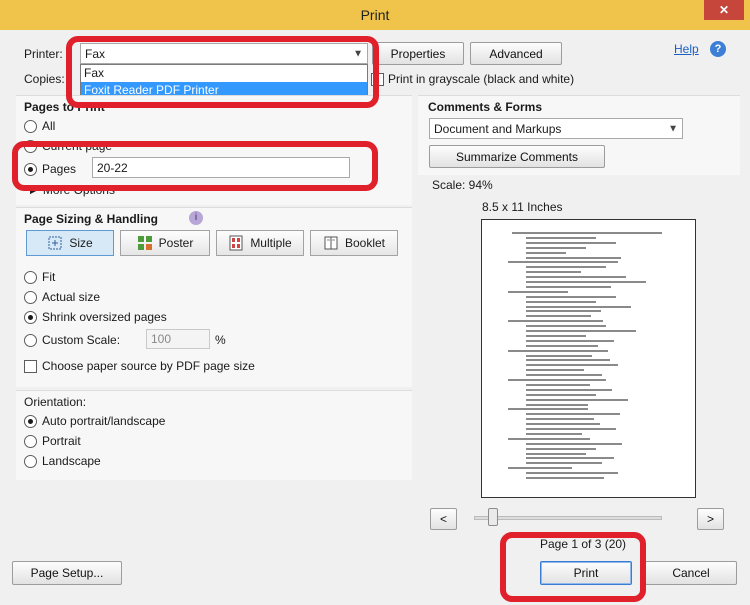  I want to click on close-icon: ✕, so click(724, 10).